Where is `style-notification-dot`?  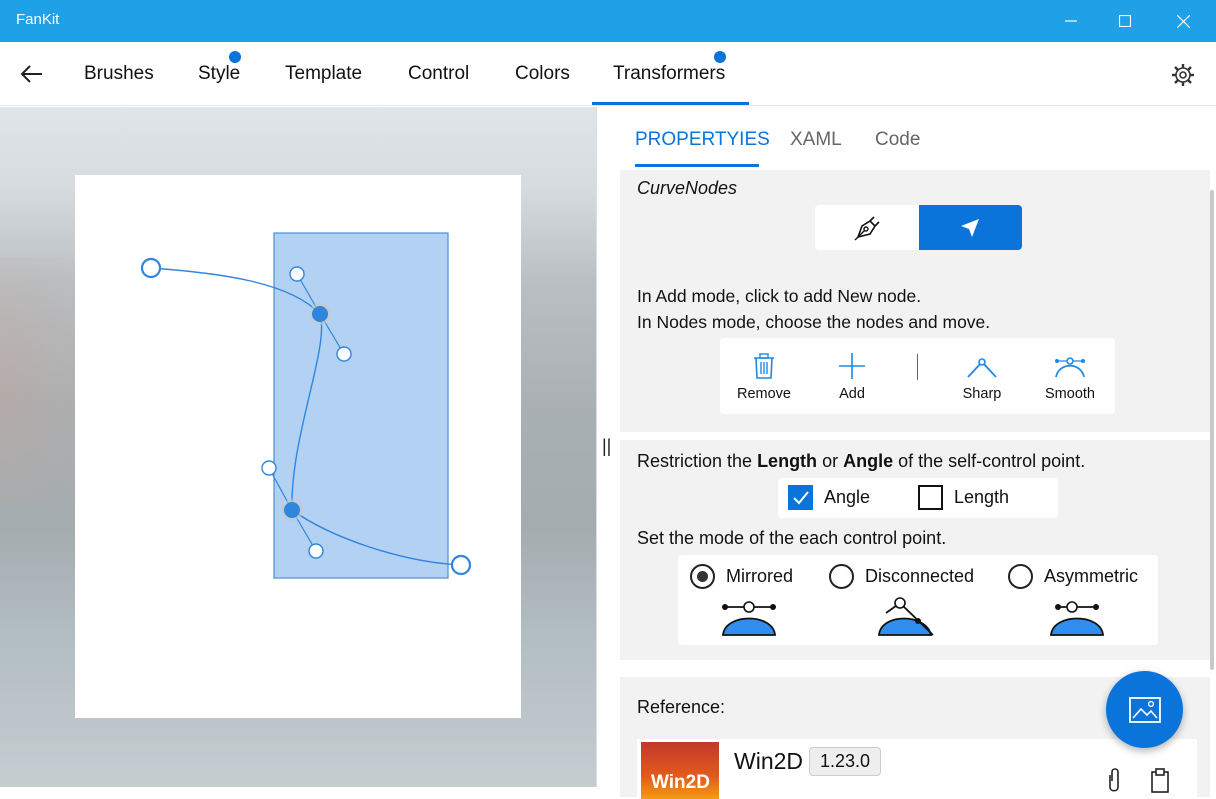
style-notification-dot is located at coordinates (235, 57).